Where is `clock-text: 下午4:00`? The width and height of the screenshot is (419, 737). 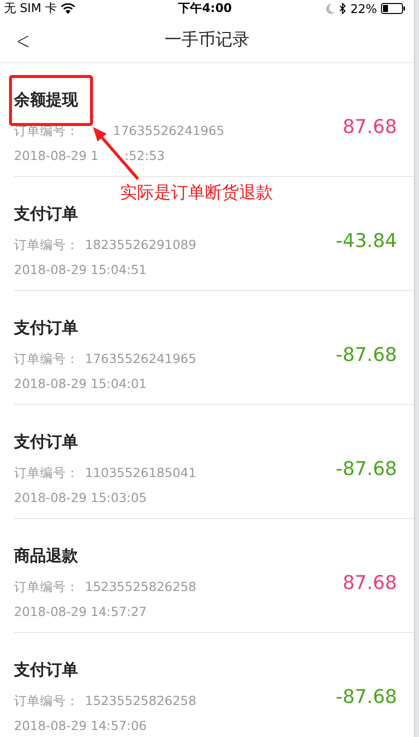 clock-text: 下午4:00 is located at coordinates (205, 8).